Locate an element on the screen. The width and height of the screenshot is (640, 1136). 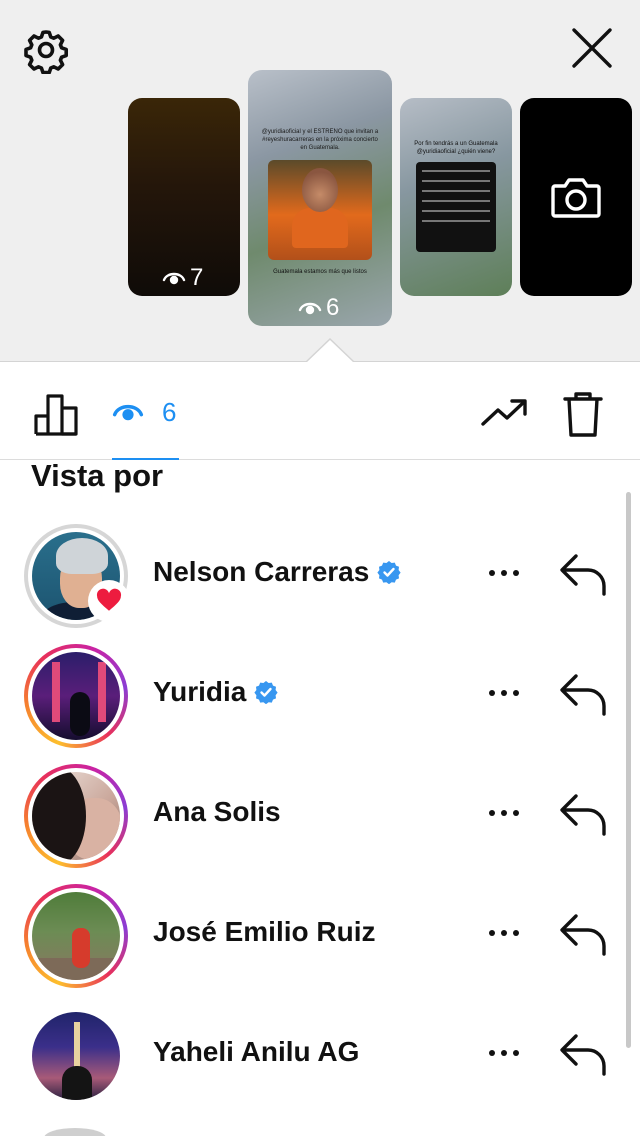
delete-story-button is located at coordinates (583, 414).